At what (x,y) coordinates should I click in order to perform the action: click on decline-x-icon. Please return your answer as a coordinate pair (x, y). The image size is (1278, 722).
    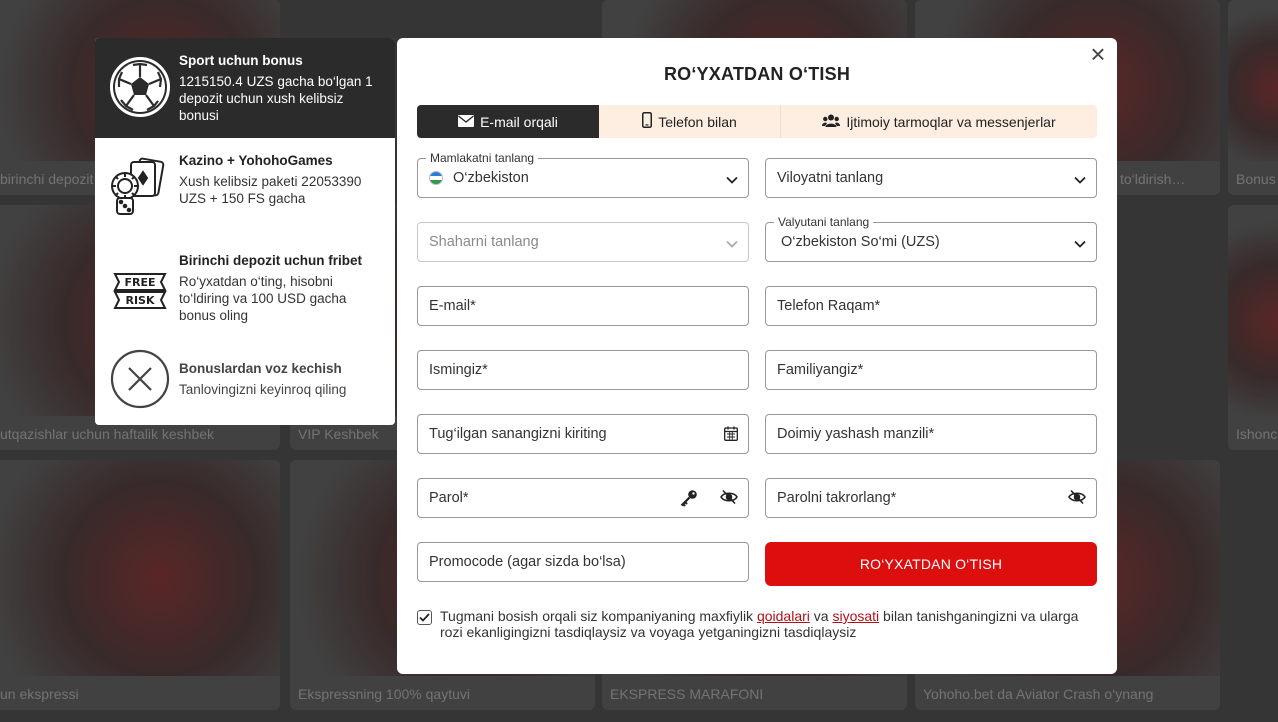
    Looking at the image, I should click on (140, 379).